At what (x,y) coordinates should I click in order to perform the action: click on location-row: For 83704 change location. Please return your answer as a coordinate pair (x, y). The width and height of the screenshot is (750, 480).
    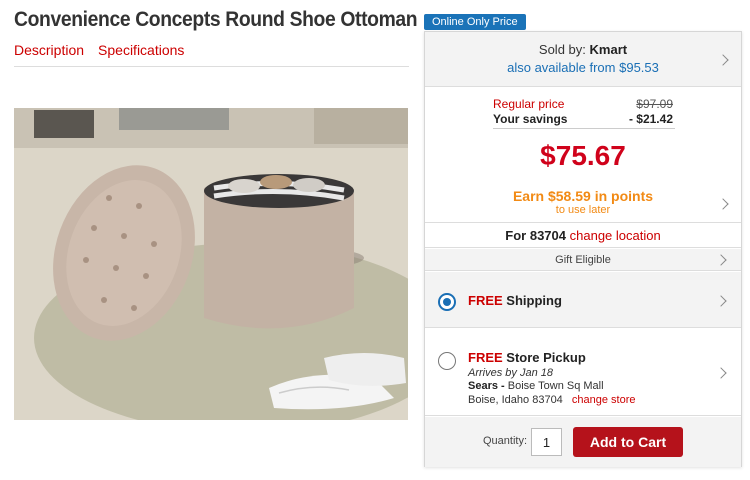
    Looking at the image, I should click on (583, 236).